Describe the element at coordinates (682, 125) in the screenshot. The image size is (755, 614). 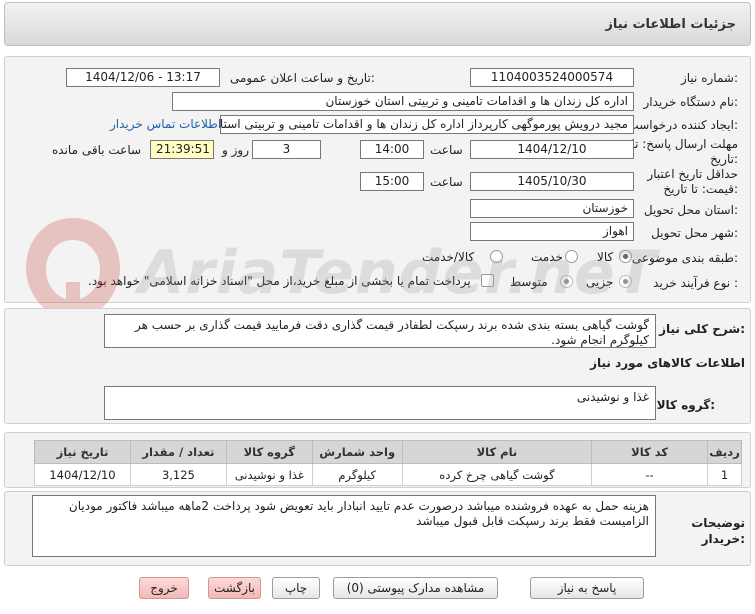
I see `requester-label: ایجاد کننده درخواست:` at that location.